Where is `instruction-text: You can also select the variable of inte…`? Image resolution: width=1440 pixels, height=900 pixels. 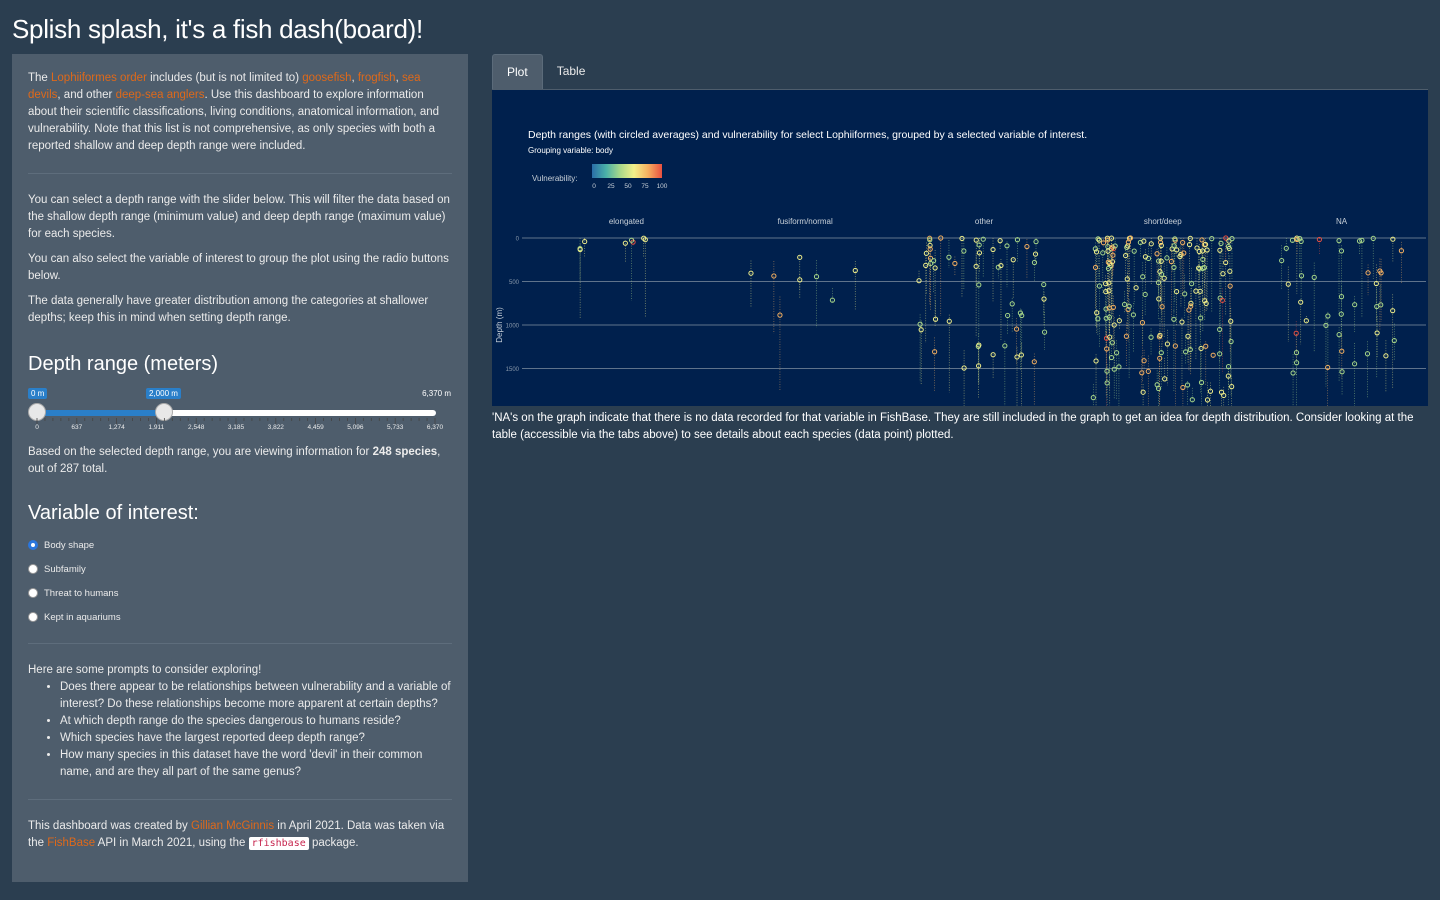
instruction-text: You can also select the variable of inte… is located at coordinates (238, 267).